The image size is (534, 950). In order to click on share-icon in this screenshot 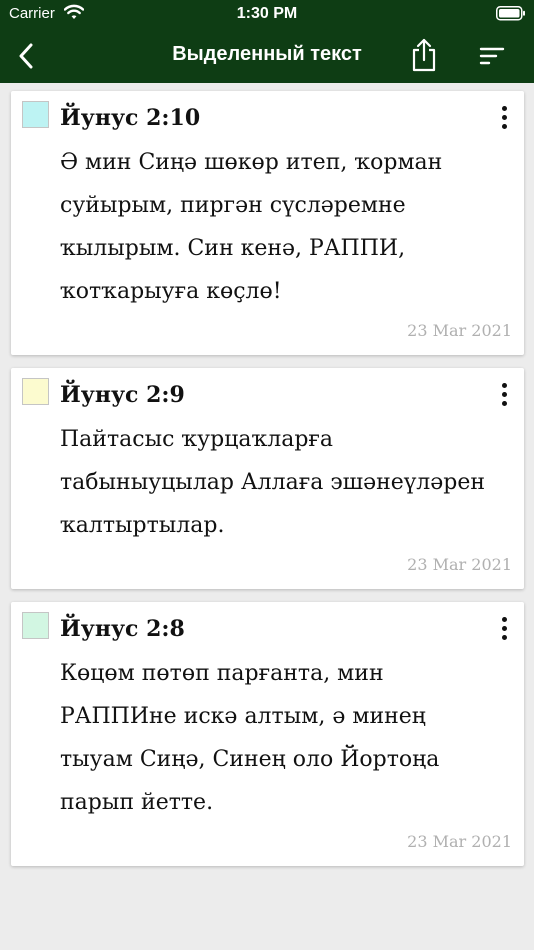, I will do `click(424, 55)`.